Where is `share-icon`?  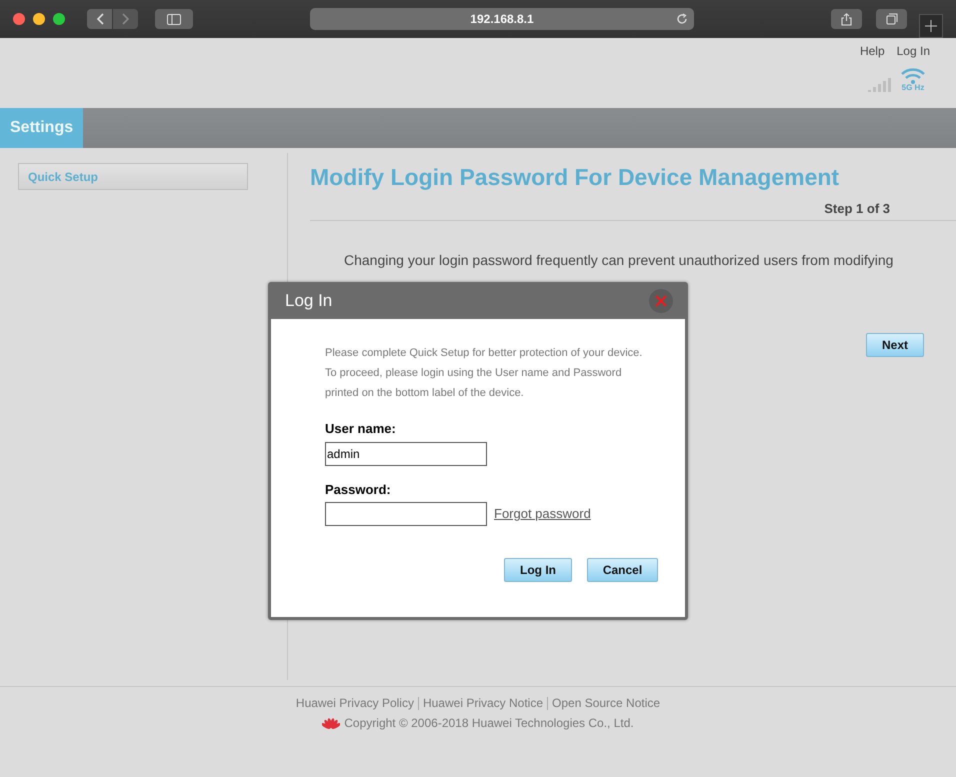 share-icon is located at coordinates (846, 19).